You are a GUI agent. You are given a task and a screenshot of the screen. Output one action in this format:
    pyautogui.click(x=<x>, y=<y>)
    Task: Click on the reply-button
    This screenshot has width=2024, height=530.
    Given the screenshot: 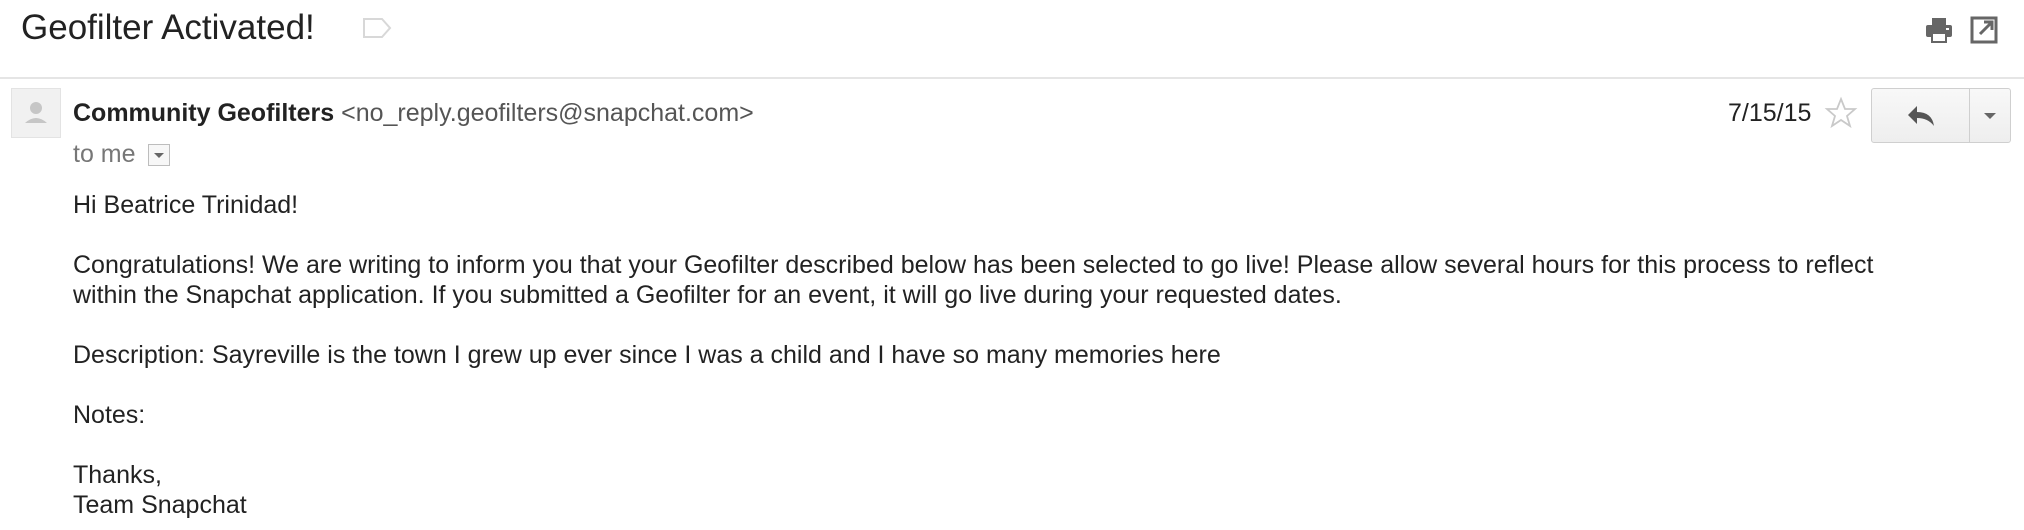 What is the action you would take?
    pyautogui.click(x=1921, y=115)
    